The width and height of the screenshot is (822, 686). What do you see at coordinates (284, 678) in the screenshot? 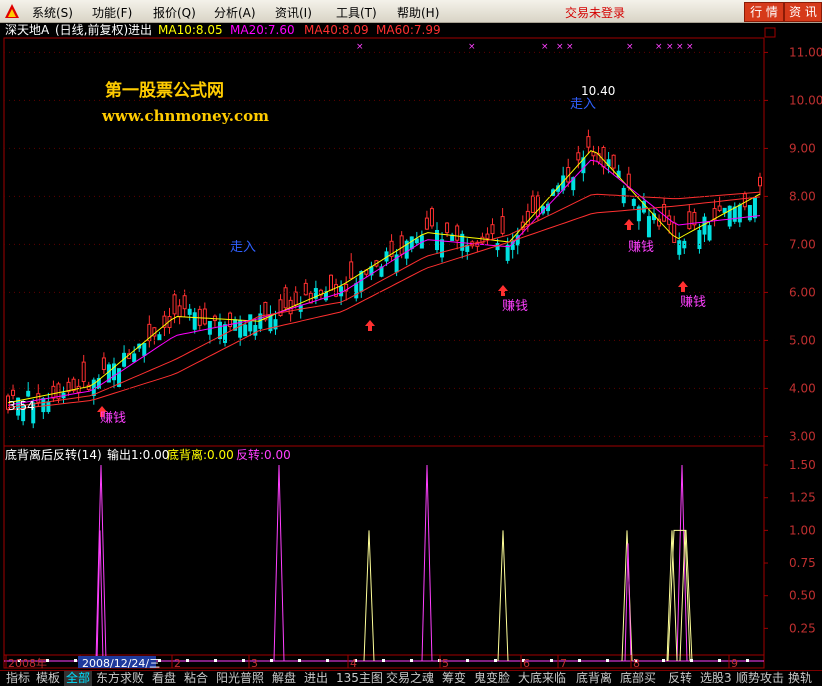
I see `tab-8: 解盘` at bounding box center [284, 678].